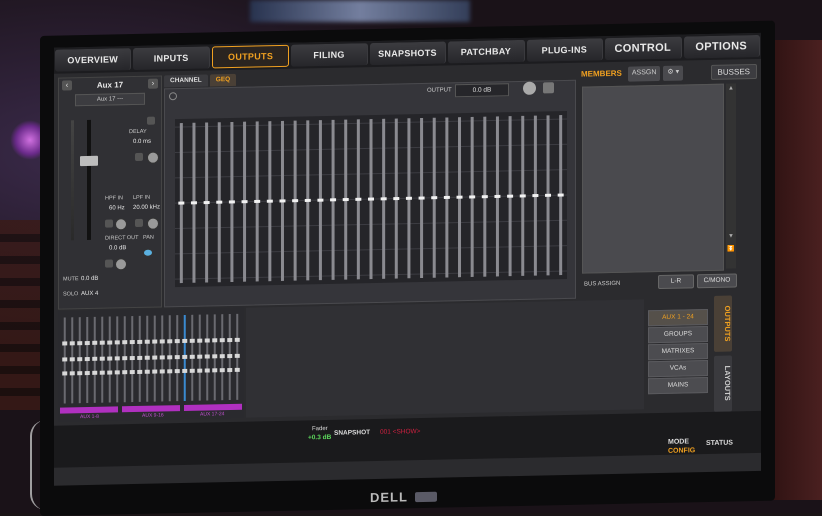 The image size is (822, 516). What do you see at coordinates (171, 58) in the screenshot?
I see `tab-inputs: INPUTS` at bounding box center [171, 58].